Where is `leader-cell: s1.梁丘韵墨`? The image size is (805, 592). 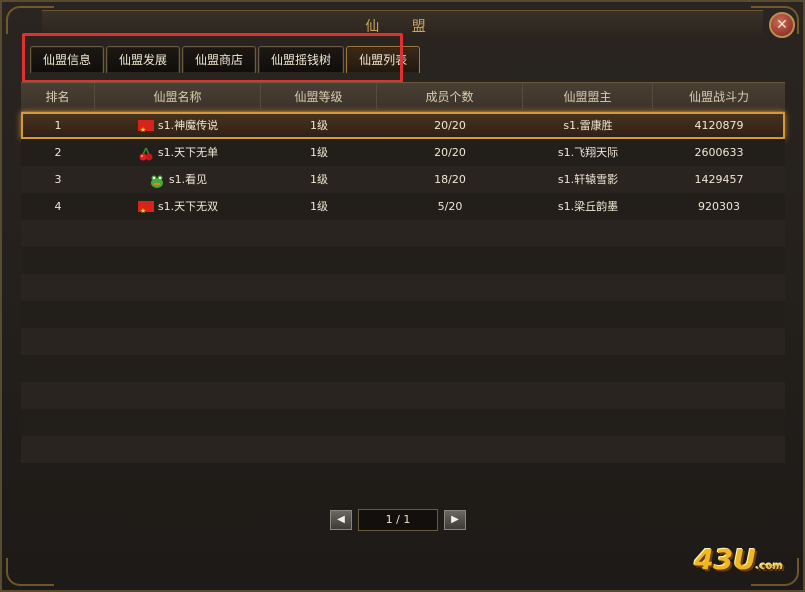 leader-cell: s1.梁丘韵墨 is located at coordinates (588, 206).